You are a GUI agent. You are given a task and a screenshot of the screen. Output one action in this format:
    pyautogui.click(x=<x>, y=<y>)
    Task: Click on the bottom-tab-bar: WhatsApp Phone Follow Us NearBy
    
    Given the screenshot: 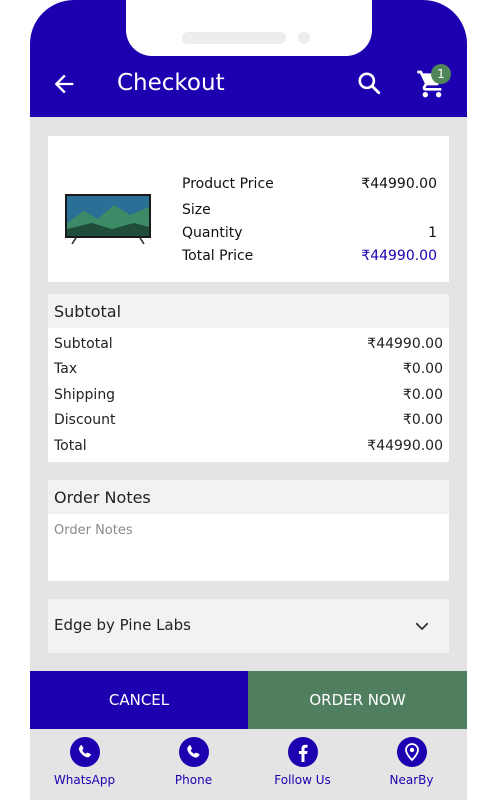 What is the action you would take?
    pyautogui.click(x=248, y=764)
    